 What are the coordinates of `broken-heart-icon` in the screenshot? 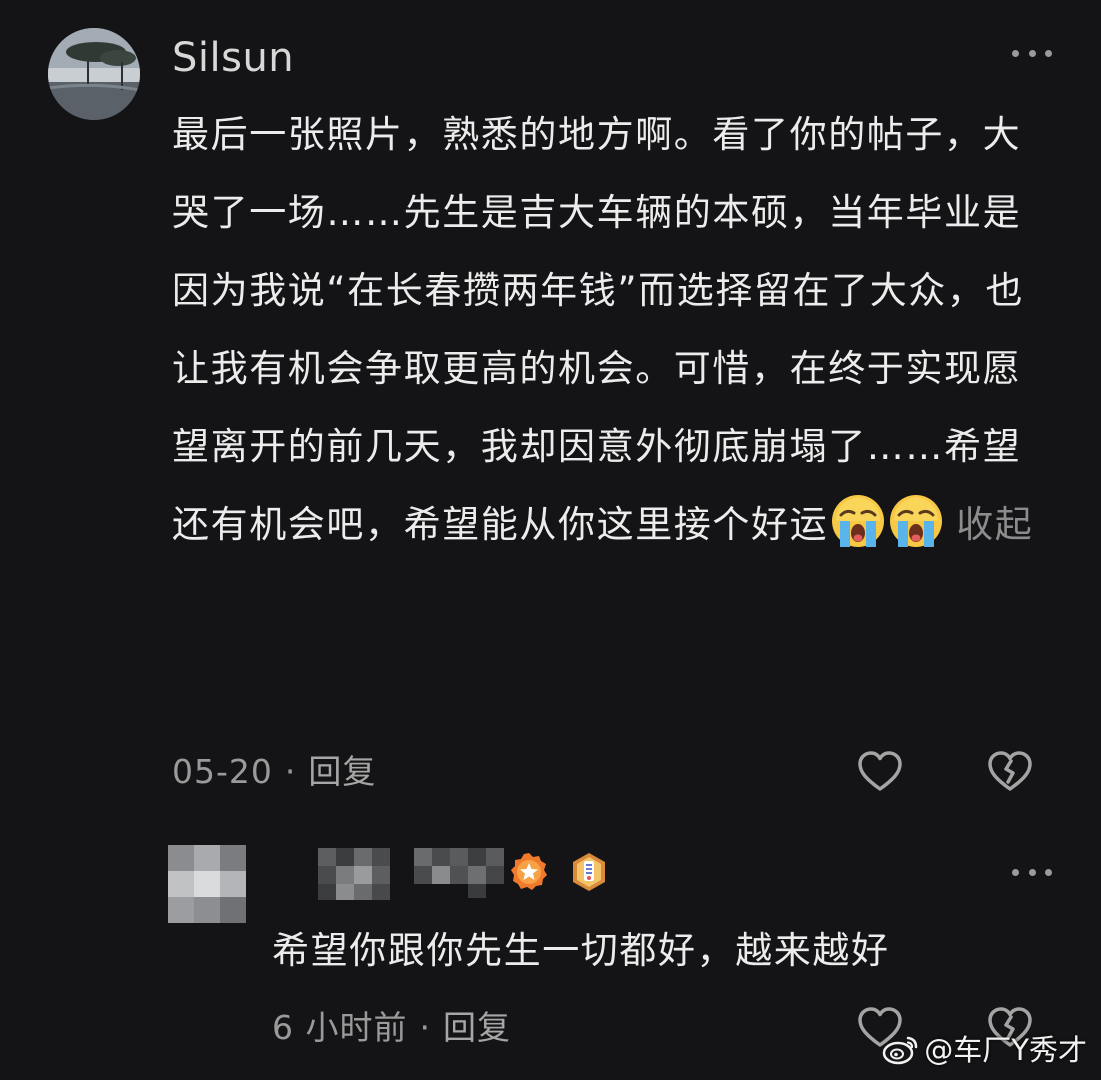 It's located at (1010, 772).